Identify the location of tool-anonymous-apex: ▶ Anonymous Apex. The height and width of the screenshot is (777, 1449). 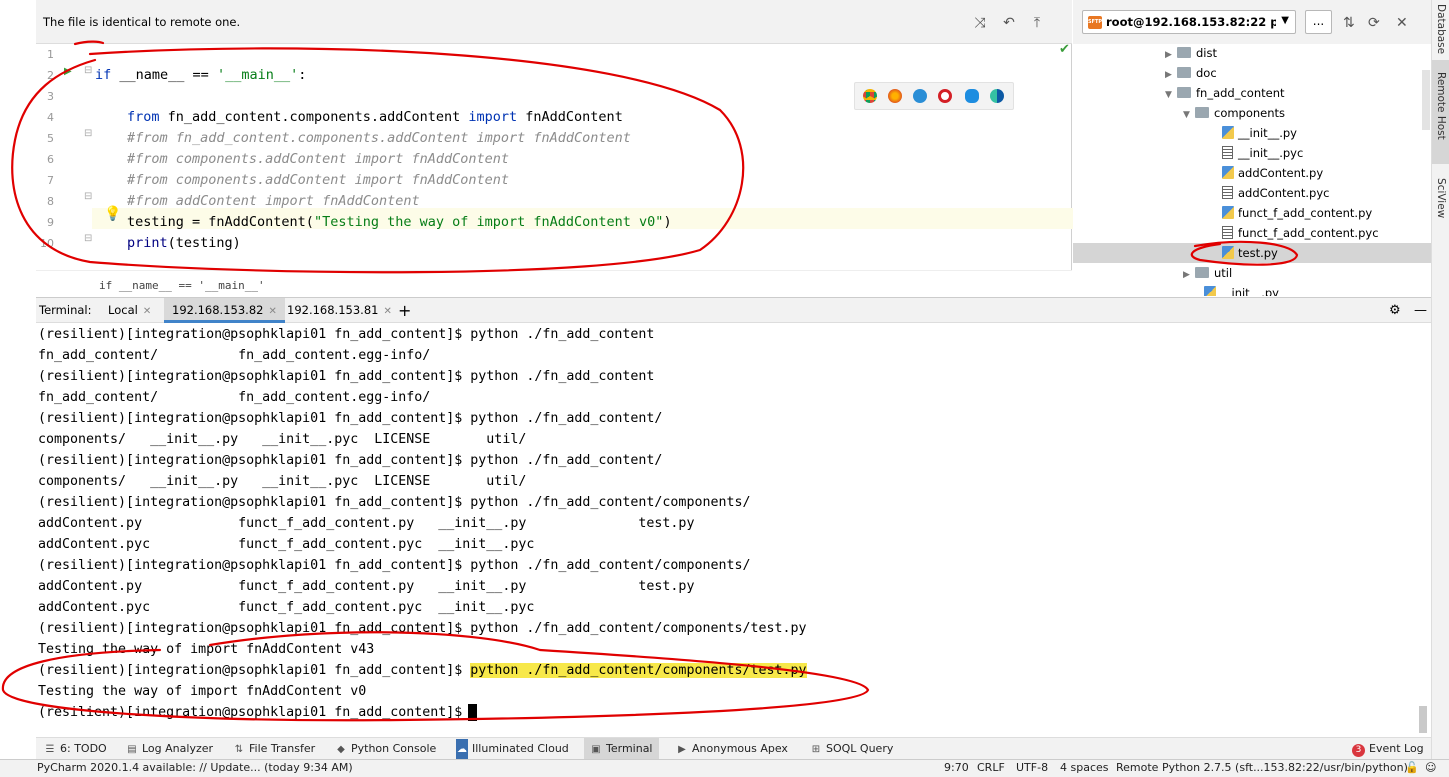
(732, 749).